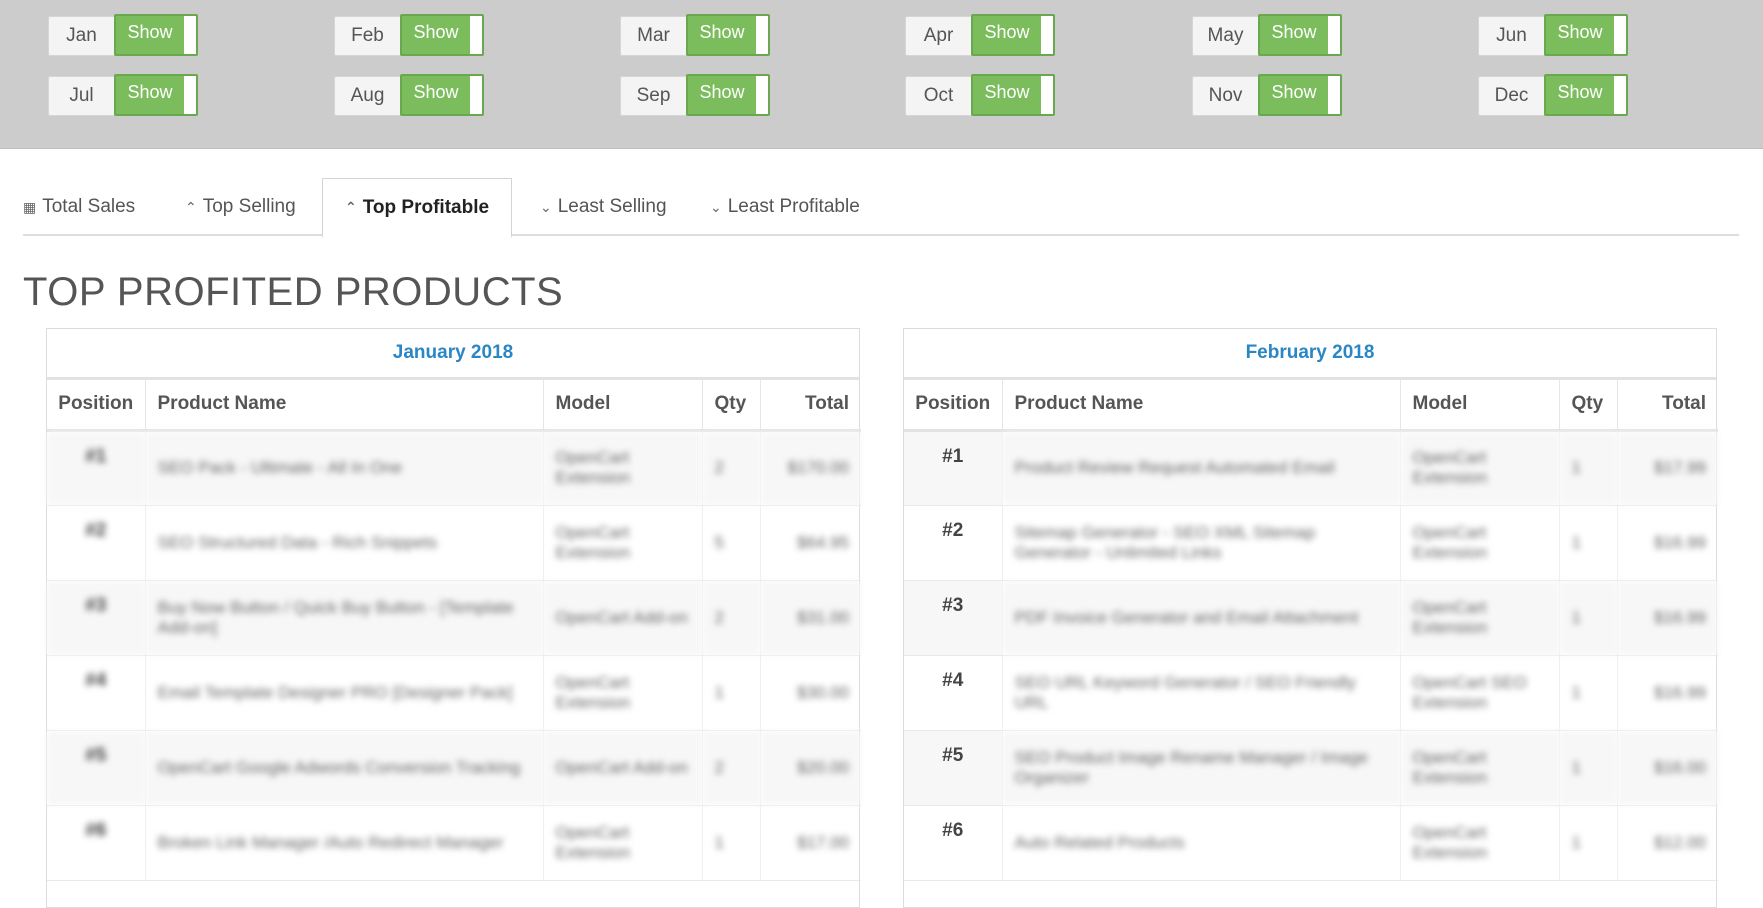  Describe the element at coordinates (810, 618) in the screenshot. I see `row-total: $31.00` at that location.